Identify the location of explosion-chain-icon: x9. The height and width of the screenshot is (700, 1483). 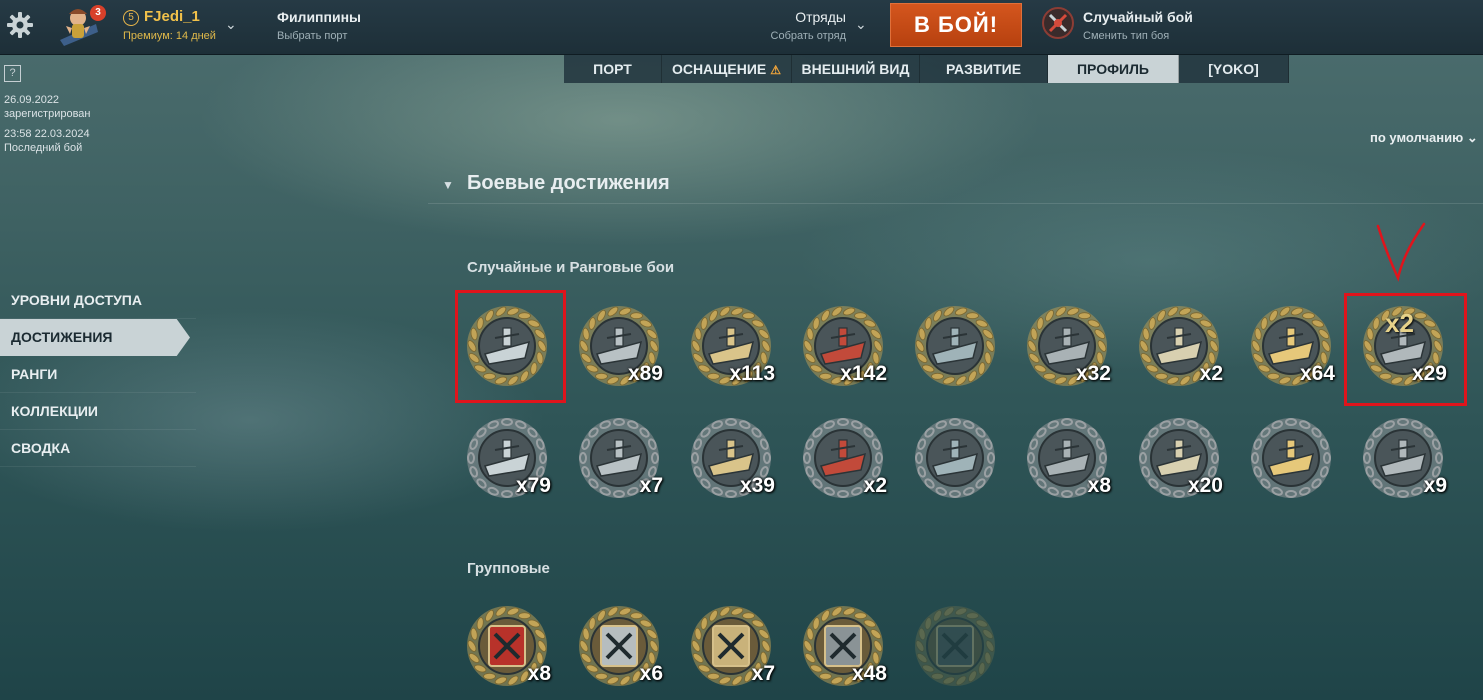
(1404, 458).